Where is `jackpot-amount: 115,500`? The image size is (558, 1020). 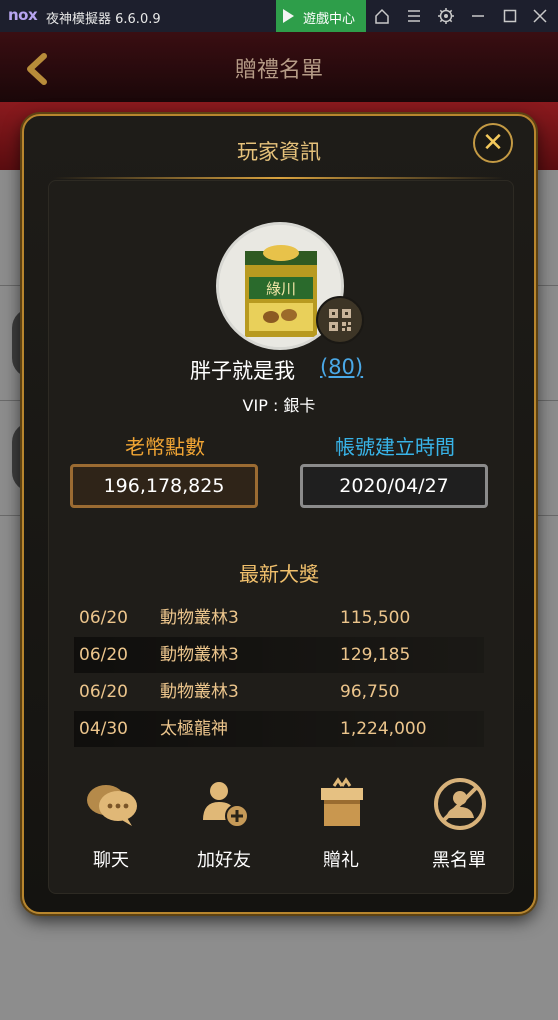
jackpot-amount: 115,500 is located at coordinates (375, 618).